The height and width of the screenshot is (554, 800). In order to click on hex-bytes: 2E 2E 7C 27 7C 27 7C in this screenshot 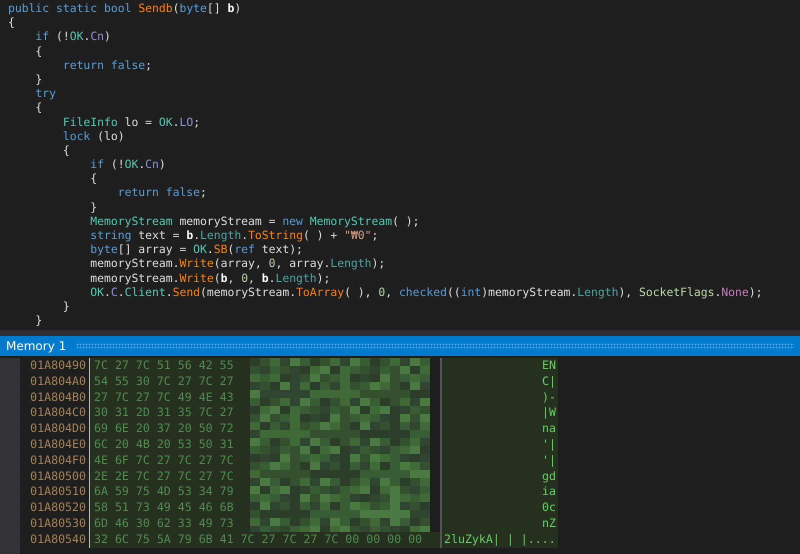, I will do `click(170, 476)`.